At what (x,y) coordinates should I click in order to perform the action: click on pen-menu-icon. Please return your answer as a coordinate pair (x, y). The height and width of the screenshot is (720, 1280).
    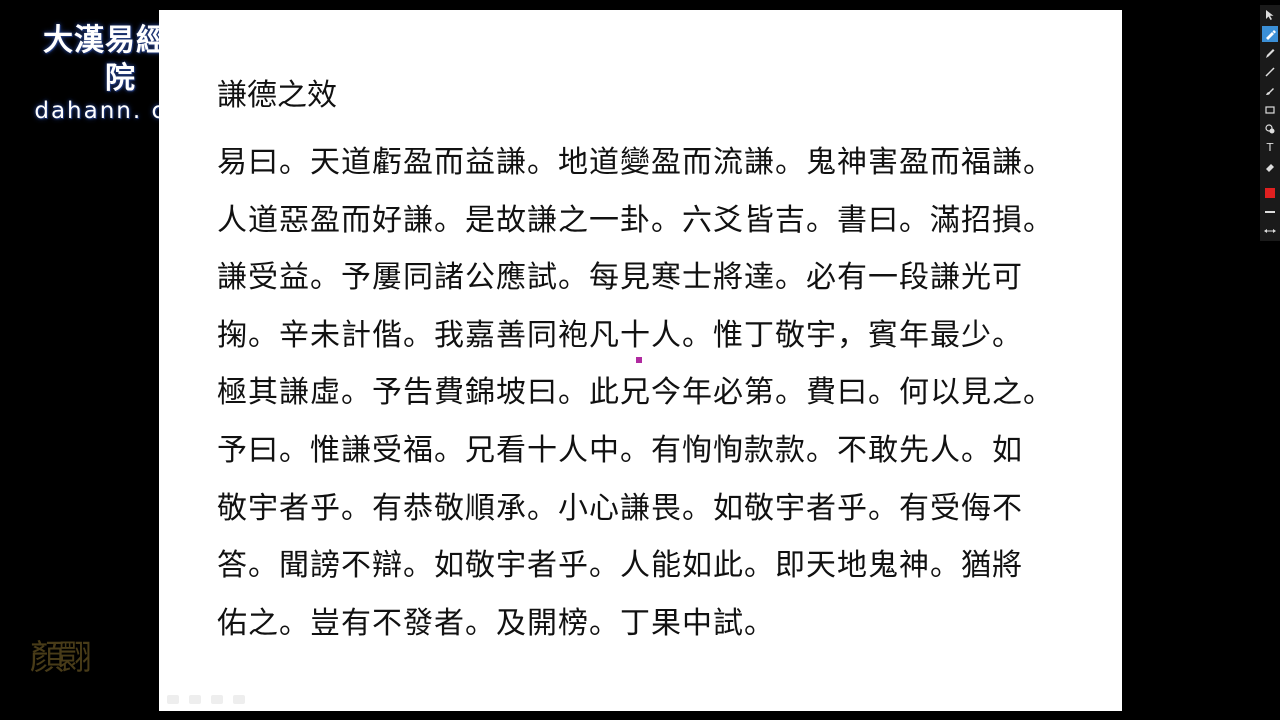
    Looking at the image, I should click on (195, 699).